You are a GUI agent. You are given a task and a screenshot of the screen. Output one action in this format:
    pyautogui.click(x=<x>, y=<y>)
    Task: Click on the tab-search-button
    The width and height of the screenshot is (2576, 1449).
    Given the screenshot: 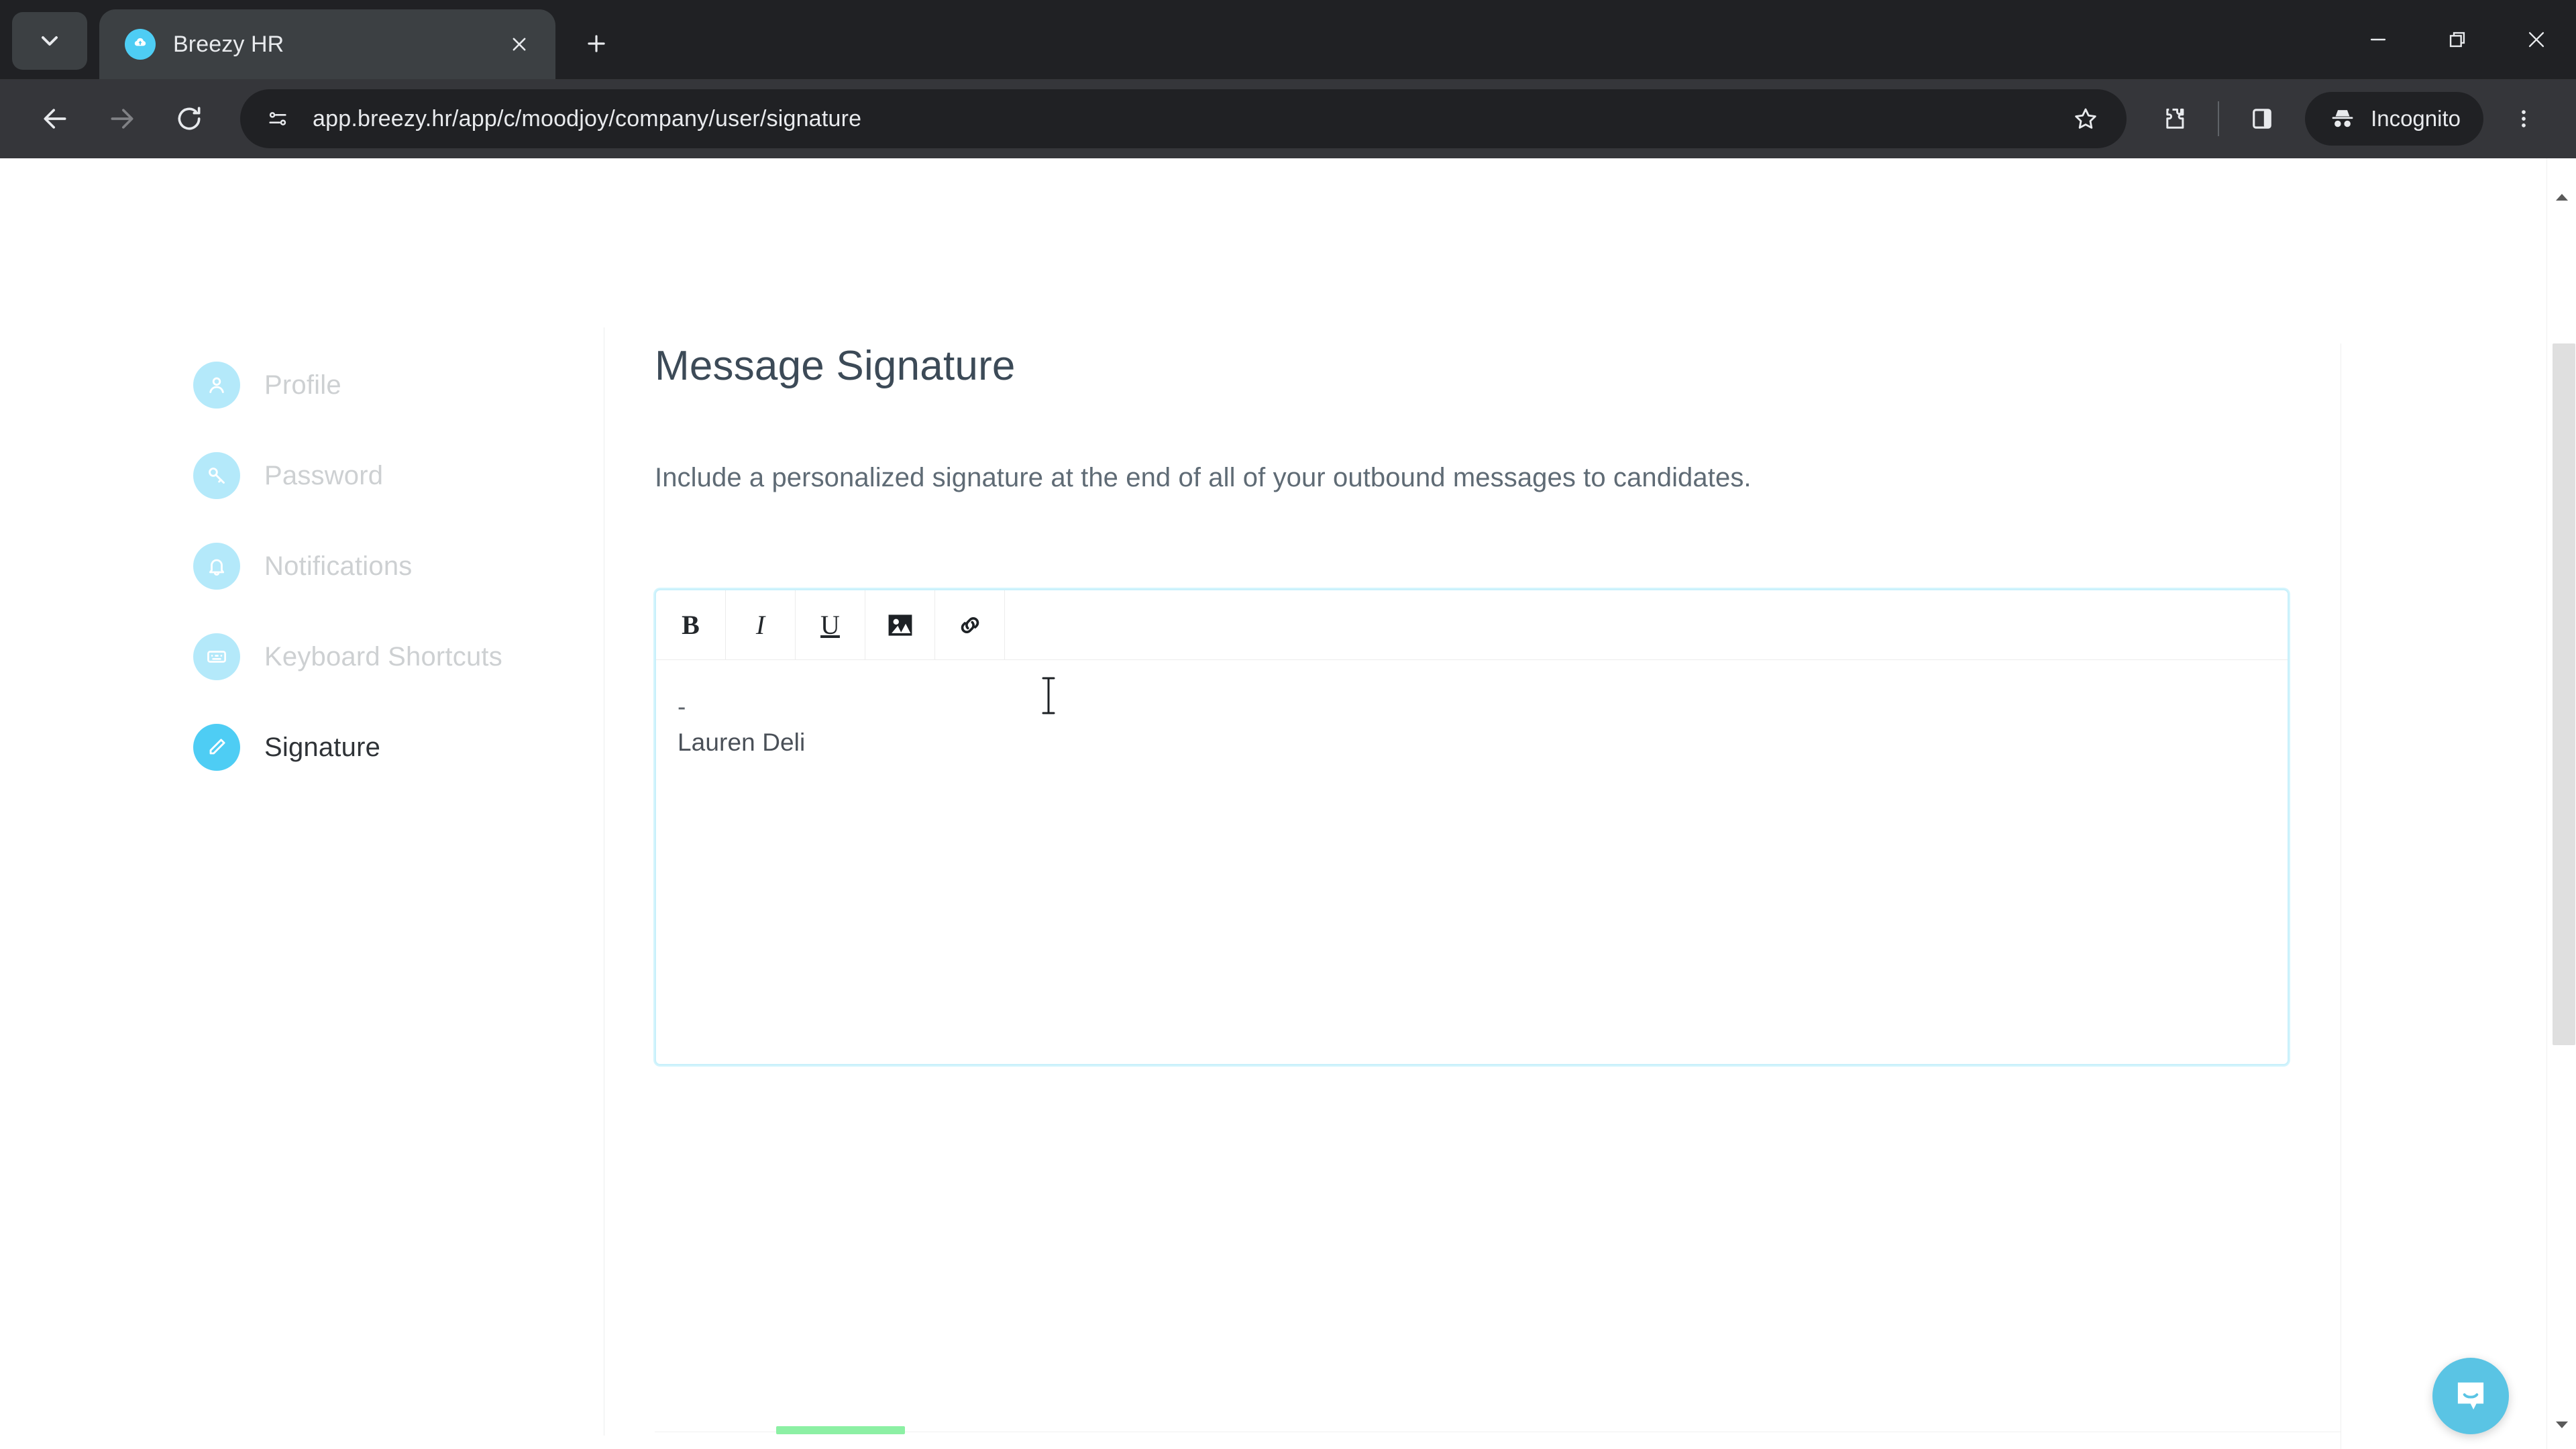 What is the action you would take?
    pyautogui.click(x=49, y=41)
    